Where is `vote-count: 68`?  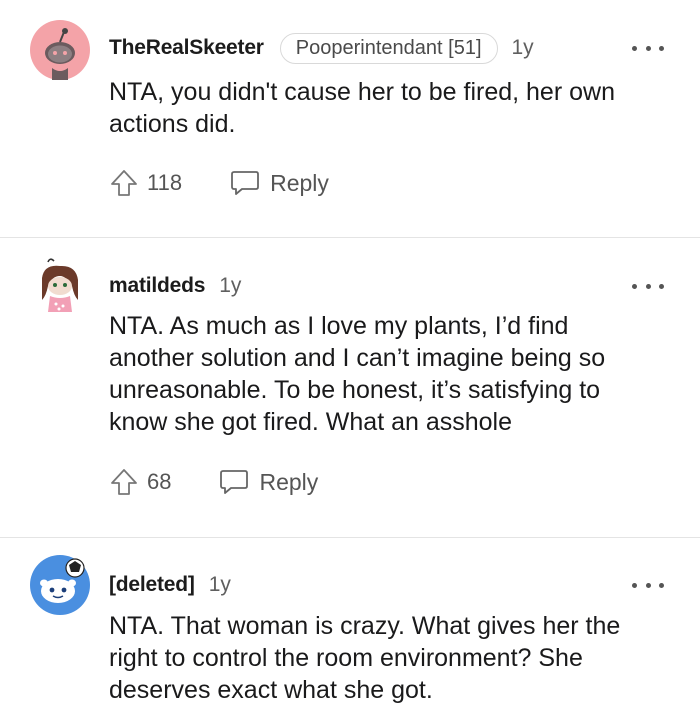 vote-count: 68 is located at coordinates (159, 481).